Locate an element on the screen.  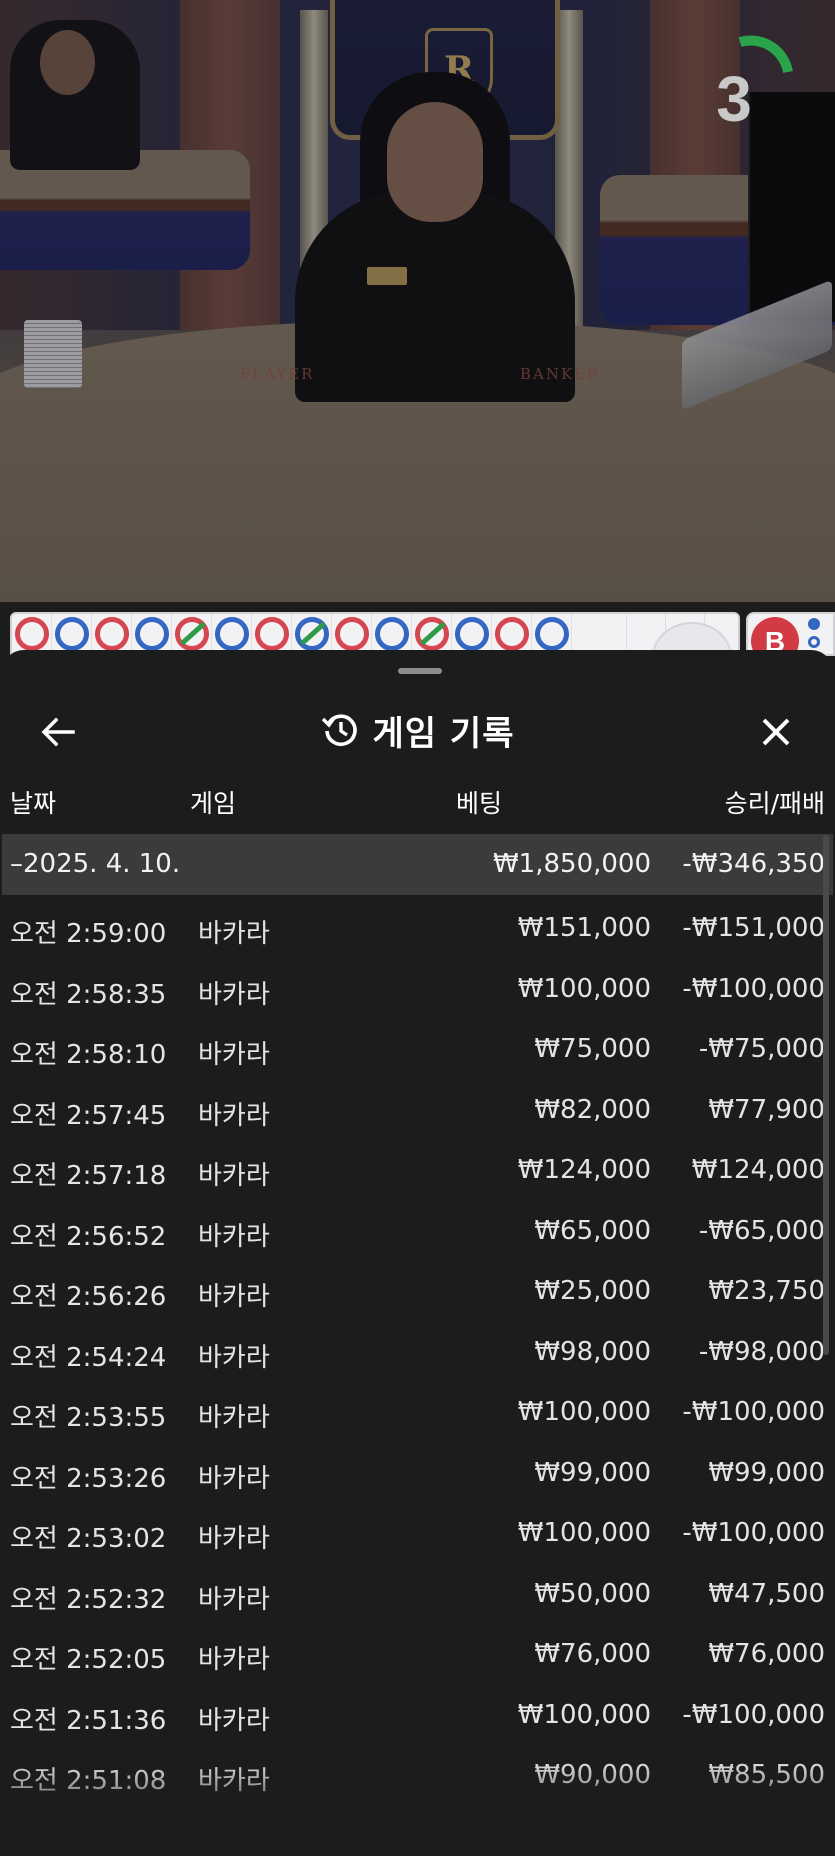
table-row: 오전 2:58:35 바카라 ₩100,000 -₩100,000 is located at coordinates (417, 986).